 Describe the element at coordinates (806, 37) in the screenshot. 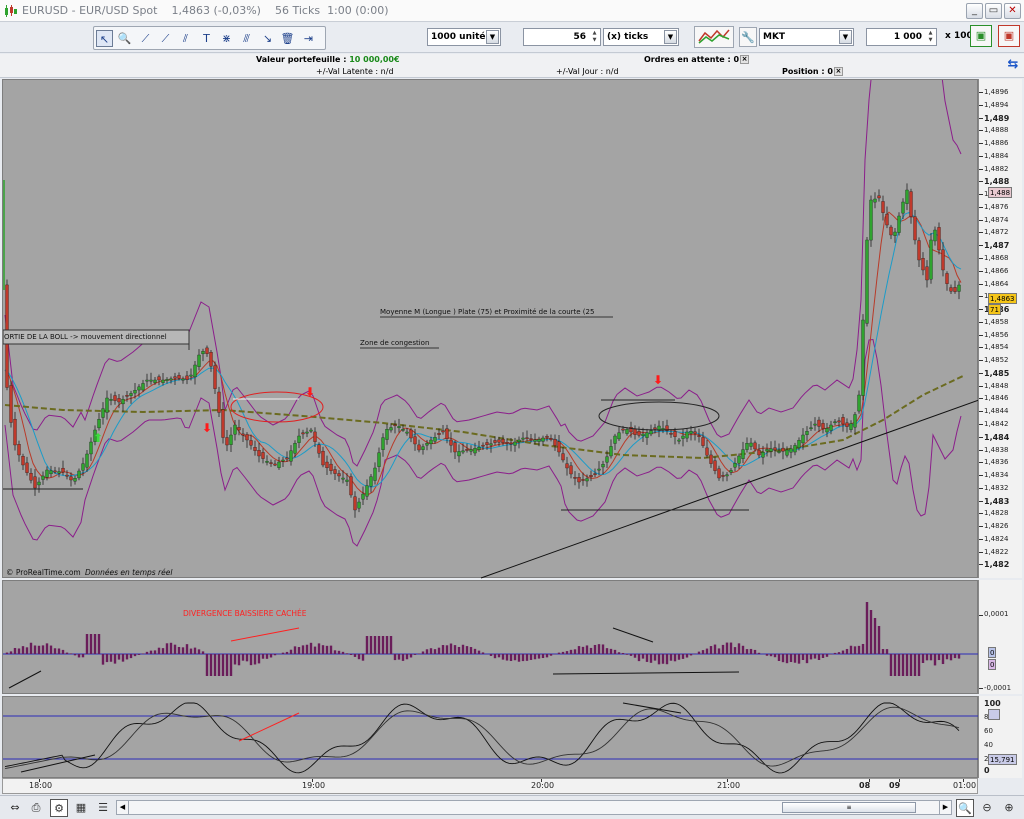

I see `order-type-select: MKT ▼` at that location.